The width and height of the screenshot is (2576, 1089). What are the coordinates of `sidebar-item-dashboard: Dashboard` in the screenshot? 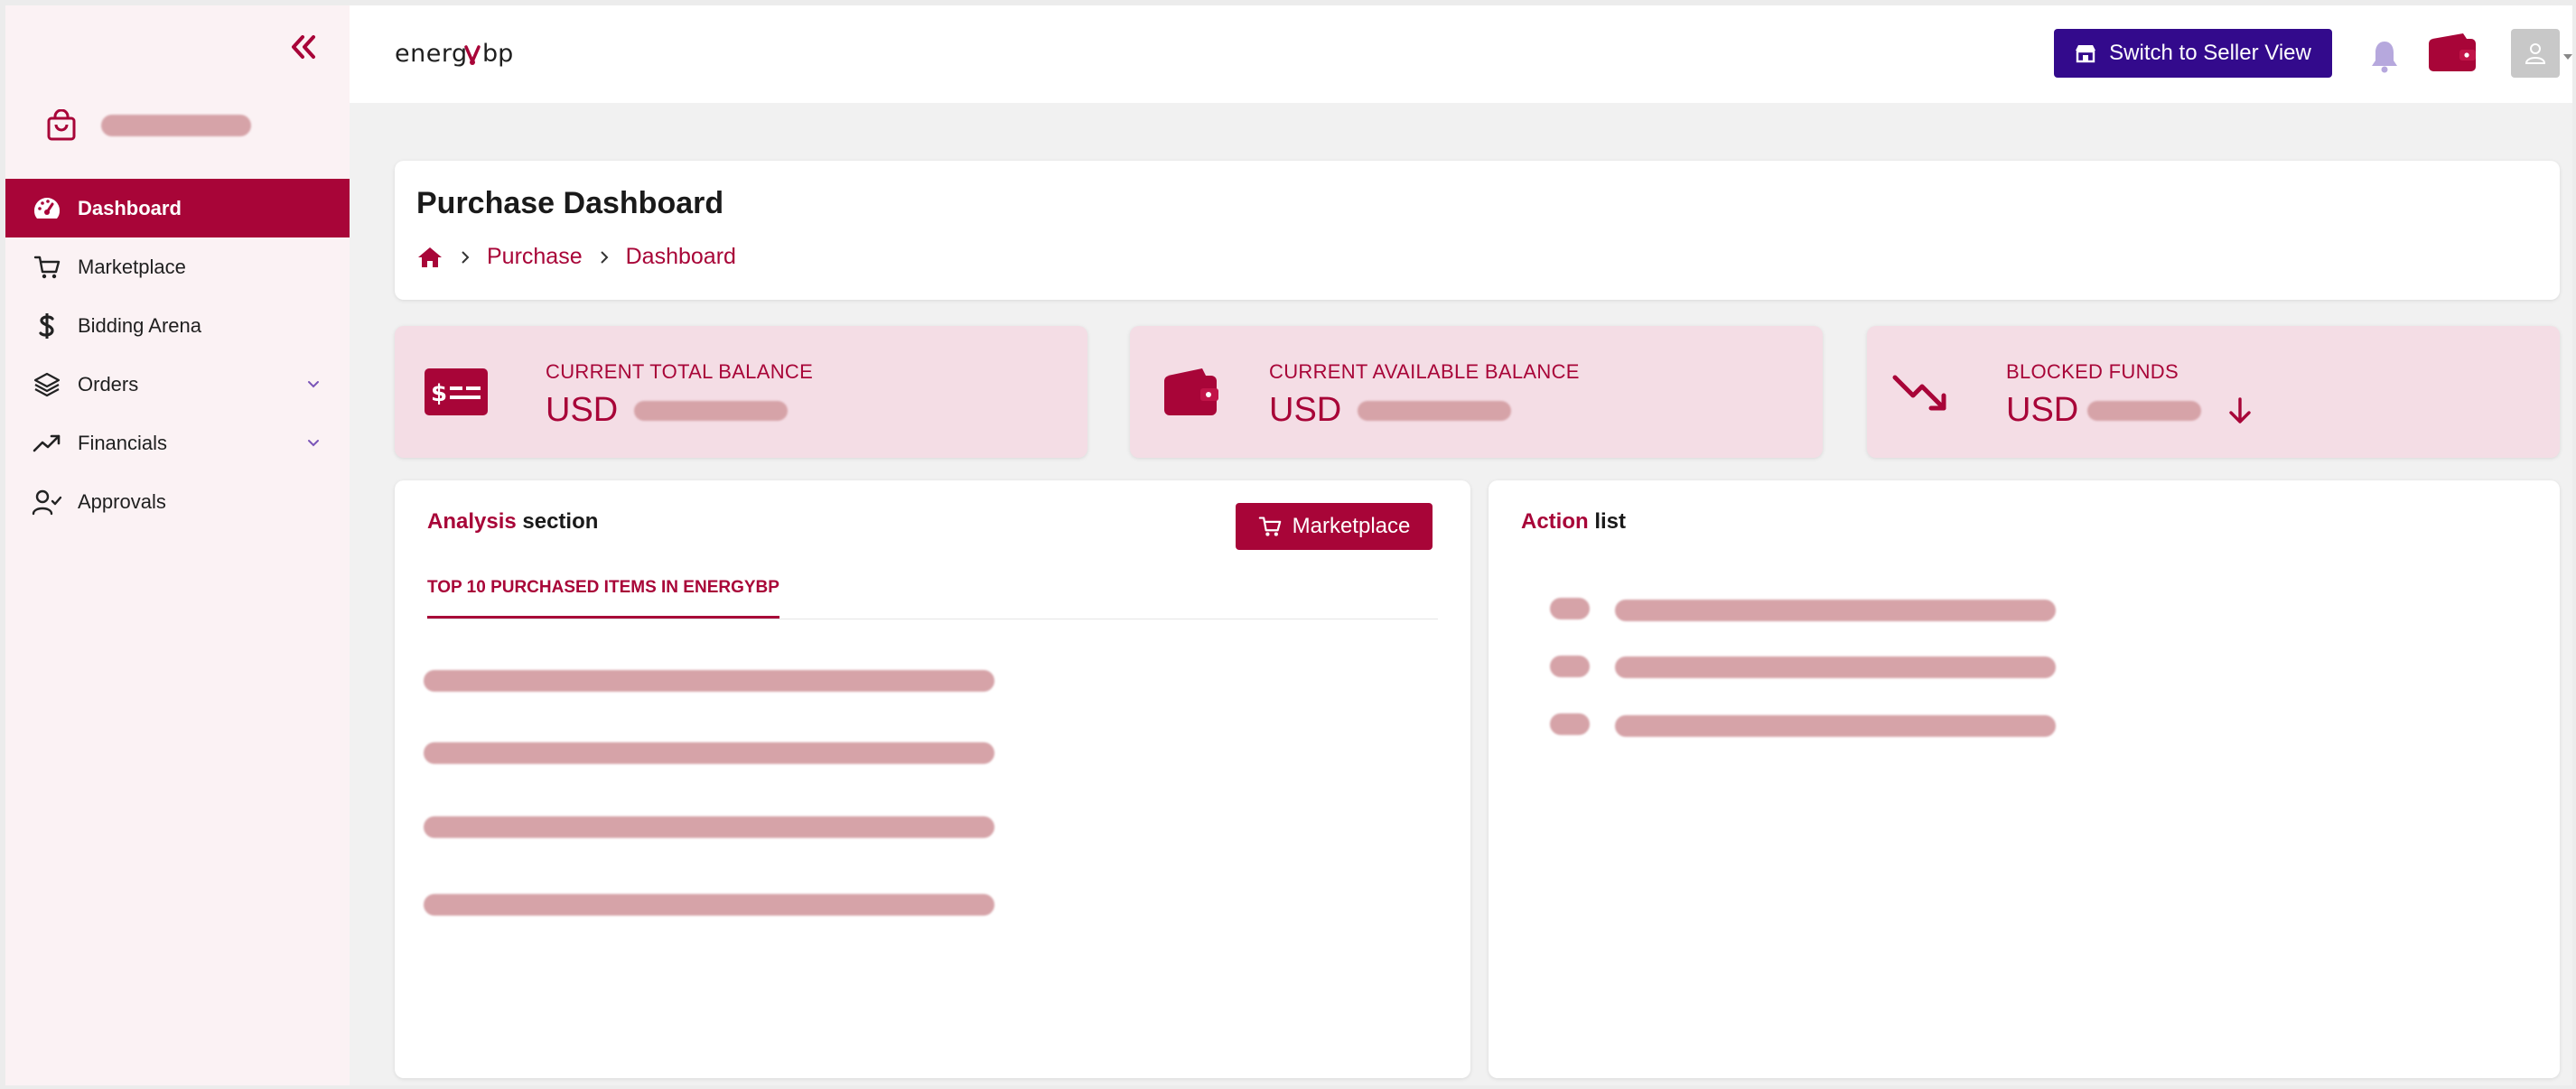 It's located at (178, 208).